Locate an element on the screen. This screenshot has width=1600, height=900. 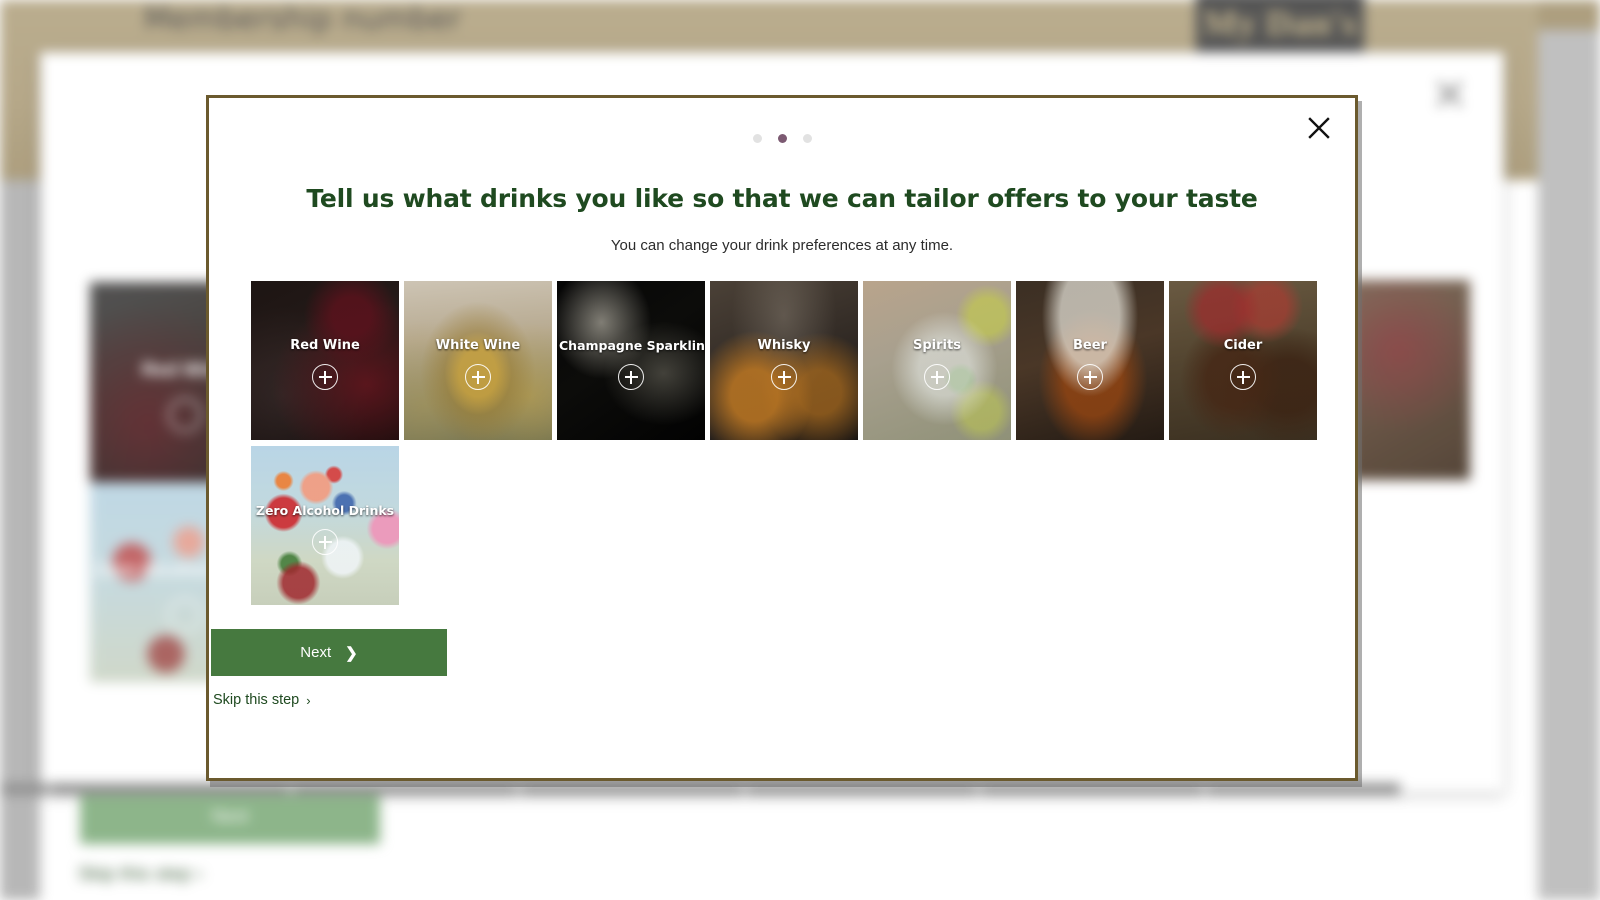
drink-tile-beer: Beer is located at coordinates (1090, 360).